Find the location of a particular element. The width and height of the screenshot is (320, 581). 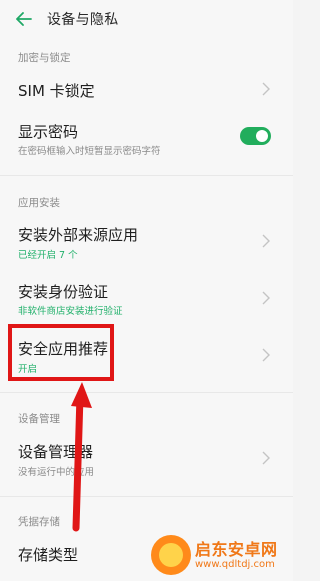

watermark-url: www.qdltdj.com is located at coordinates (235, 564).